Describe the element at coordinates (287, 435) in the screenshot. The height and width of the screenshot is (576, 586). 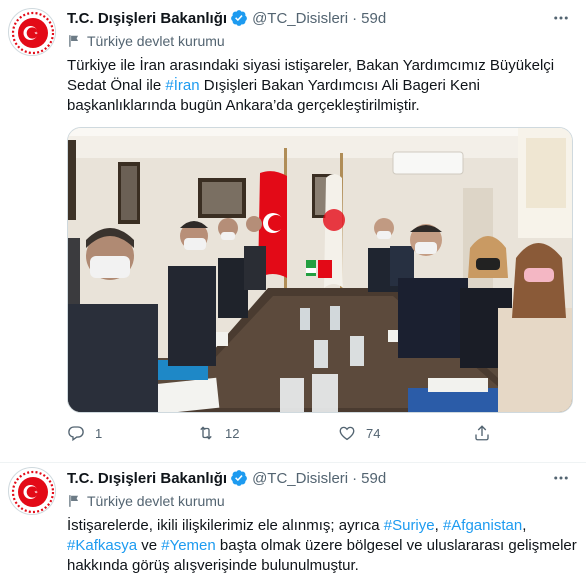
I see `tweet-actions: 1 12 74` at that location.